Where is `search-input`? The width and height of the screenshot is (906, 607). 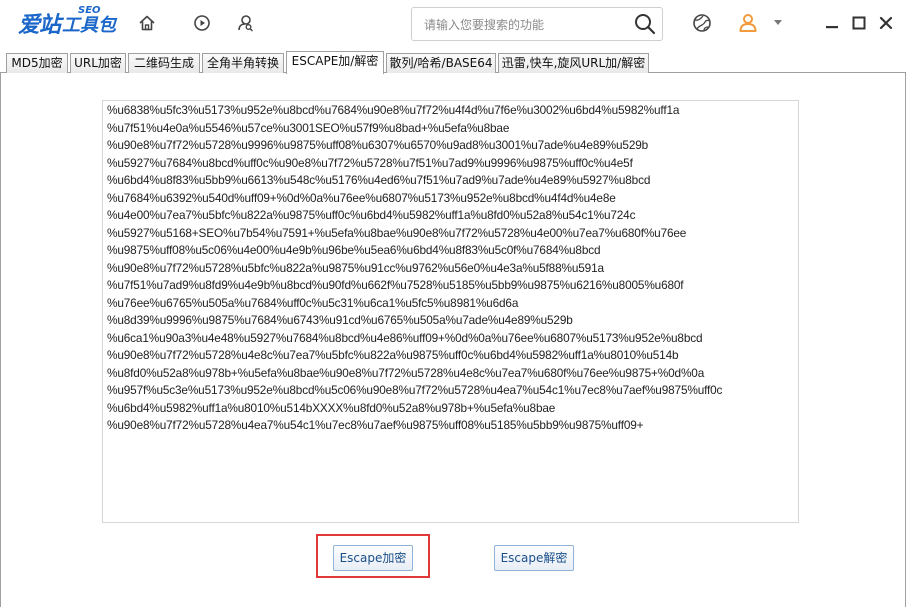
search-input is located at coordinates (524, 25).